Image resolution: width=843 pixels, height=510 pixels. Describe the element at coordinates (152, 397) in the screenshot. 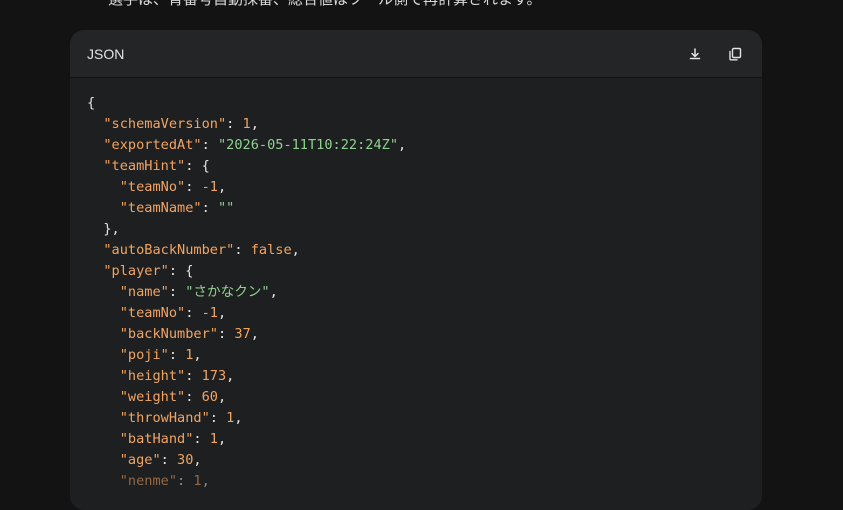

I see `code-token: "weight"` at that location.